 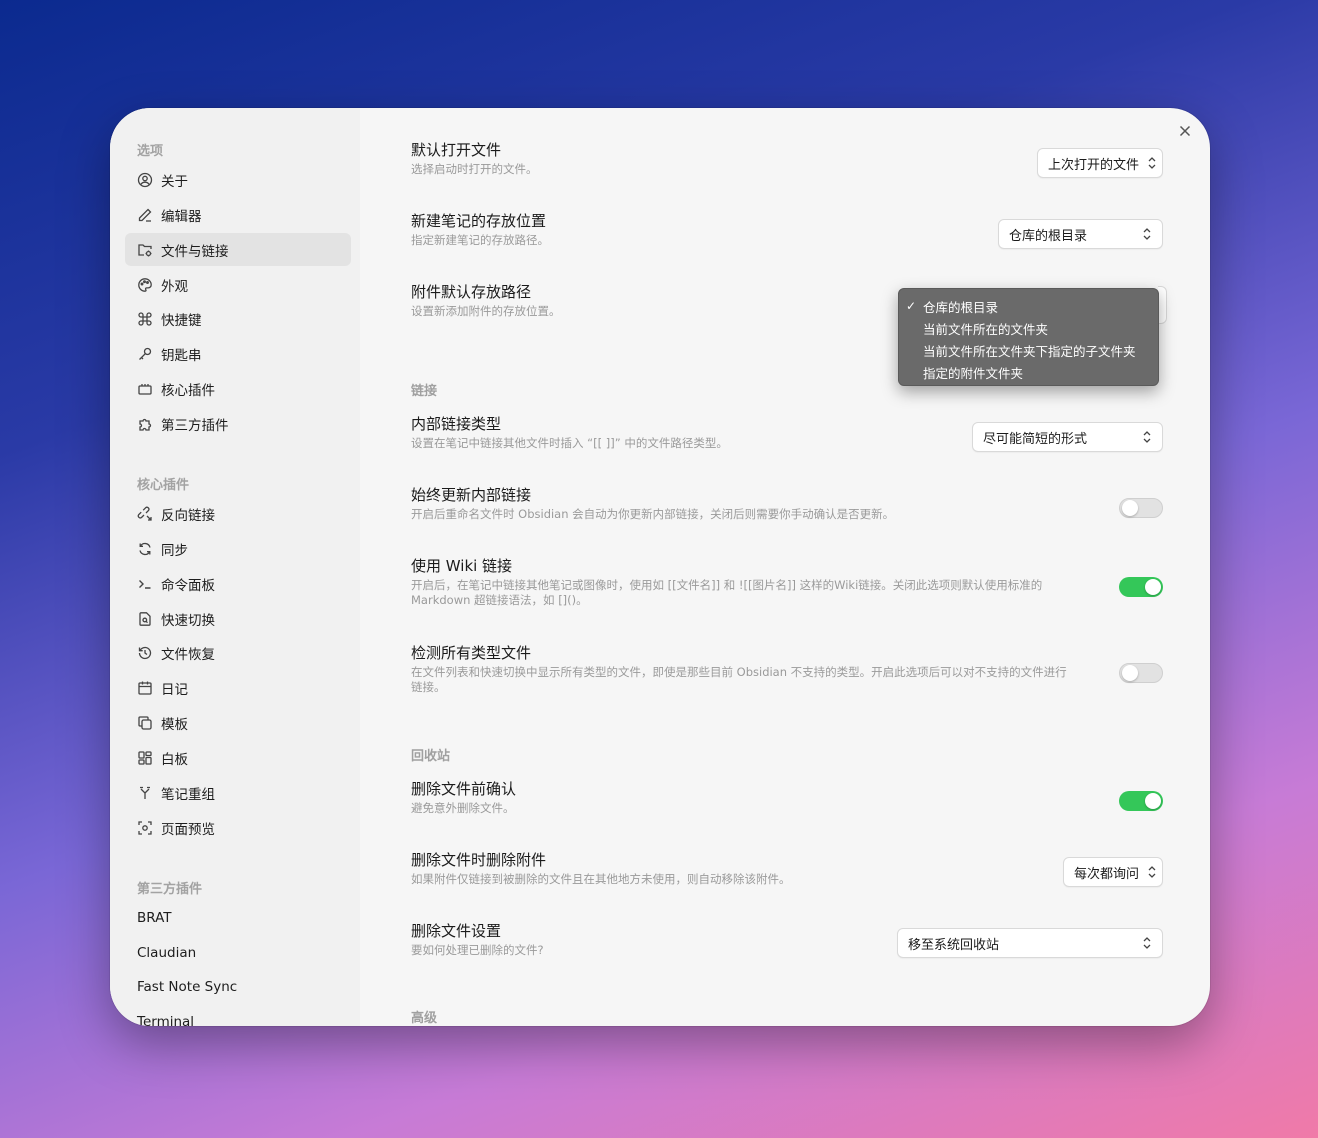 I want to click on plugin-box-icon, so click(x=145, y=389).